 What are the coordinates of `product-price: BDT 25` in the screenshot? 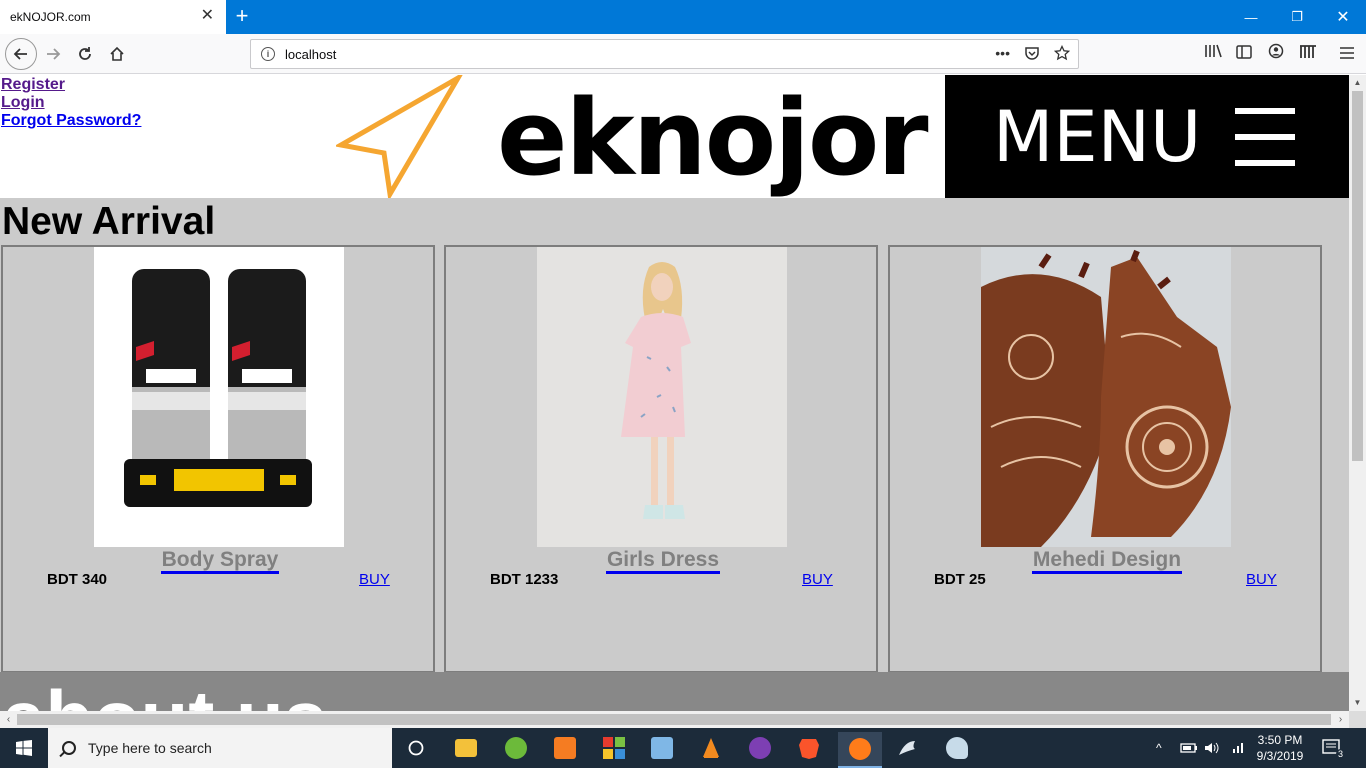 It's located at (960, 579).